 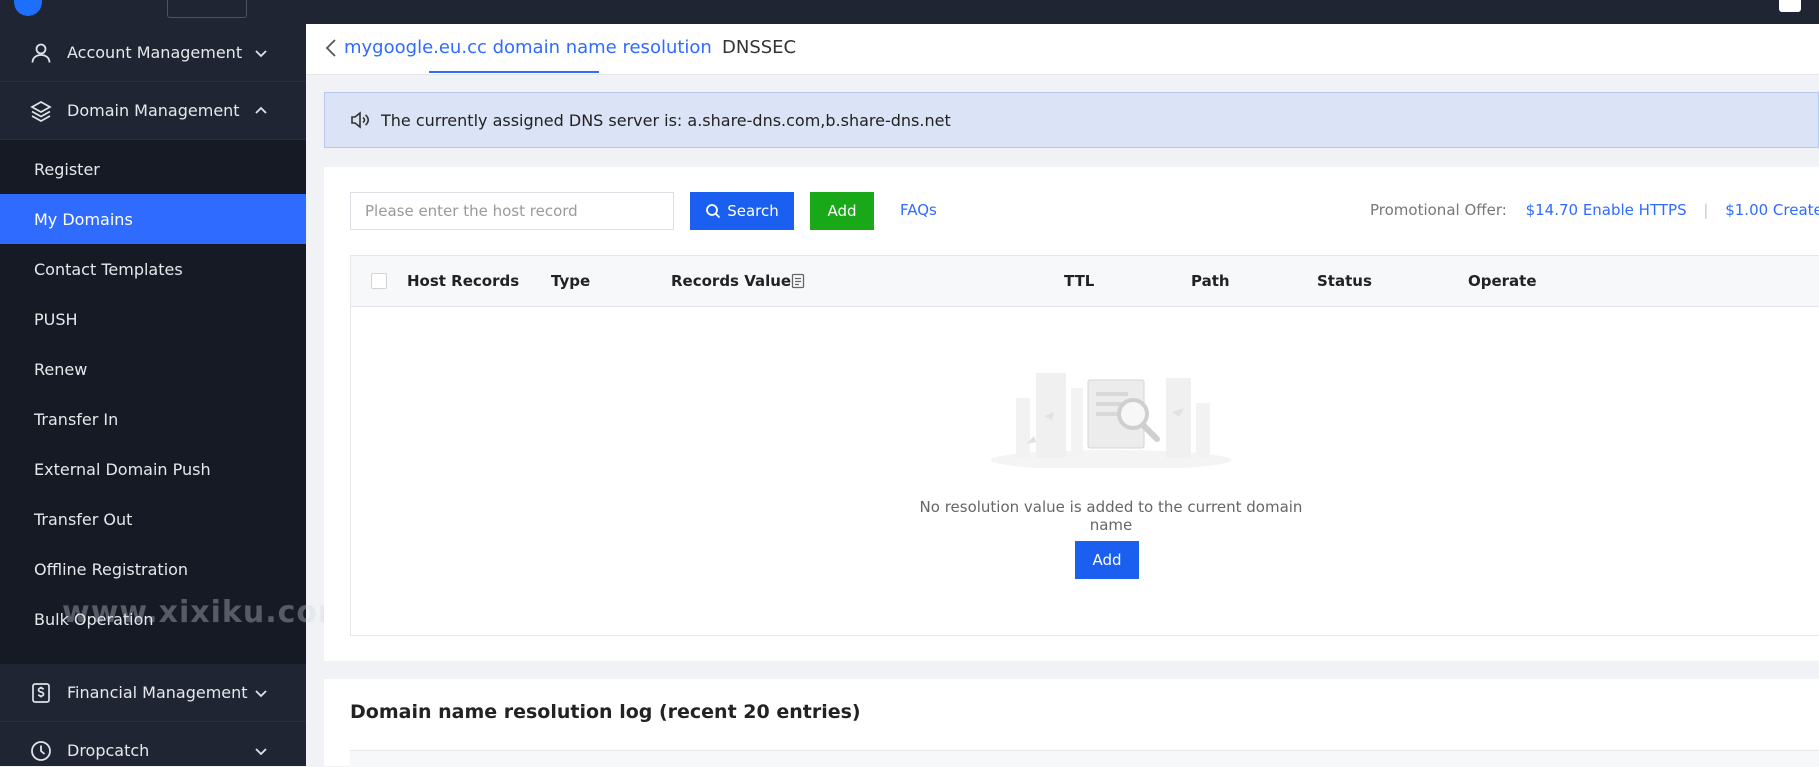 I want to click on sidebar-item-contact-templates: Contact Templates, so click(x=153, y=269).